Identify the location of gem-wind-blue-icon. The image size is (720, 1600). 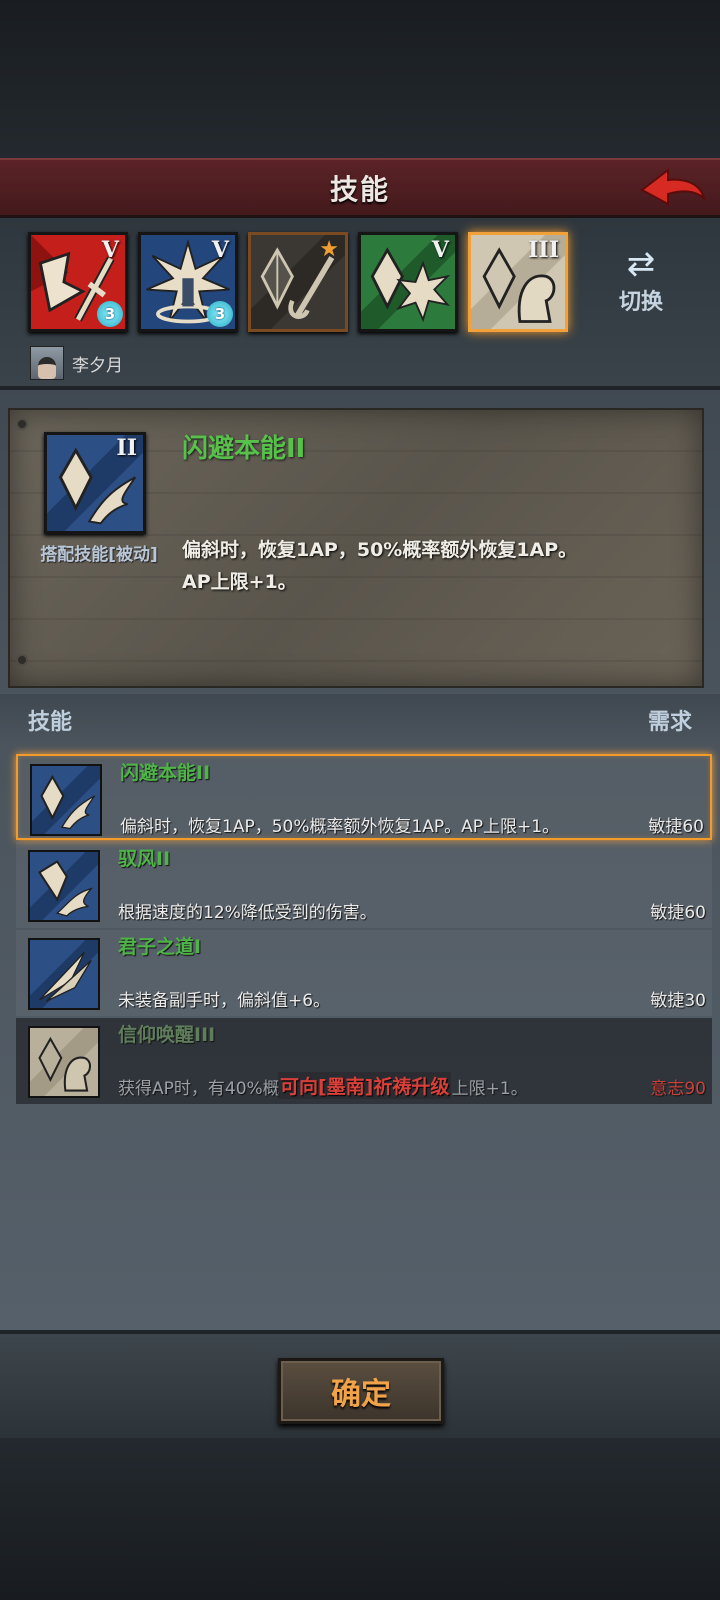
(66, 800).